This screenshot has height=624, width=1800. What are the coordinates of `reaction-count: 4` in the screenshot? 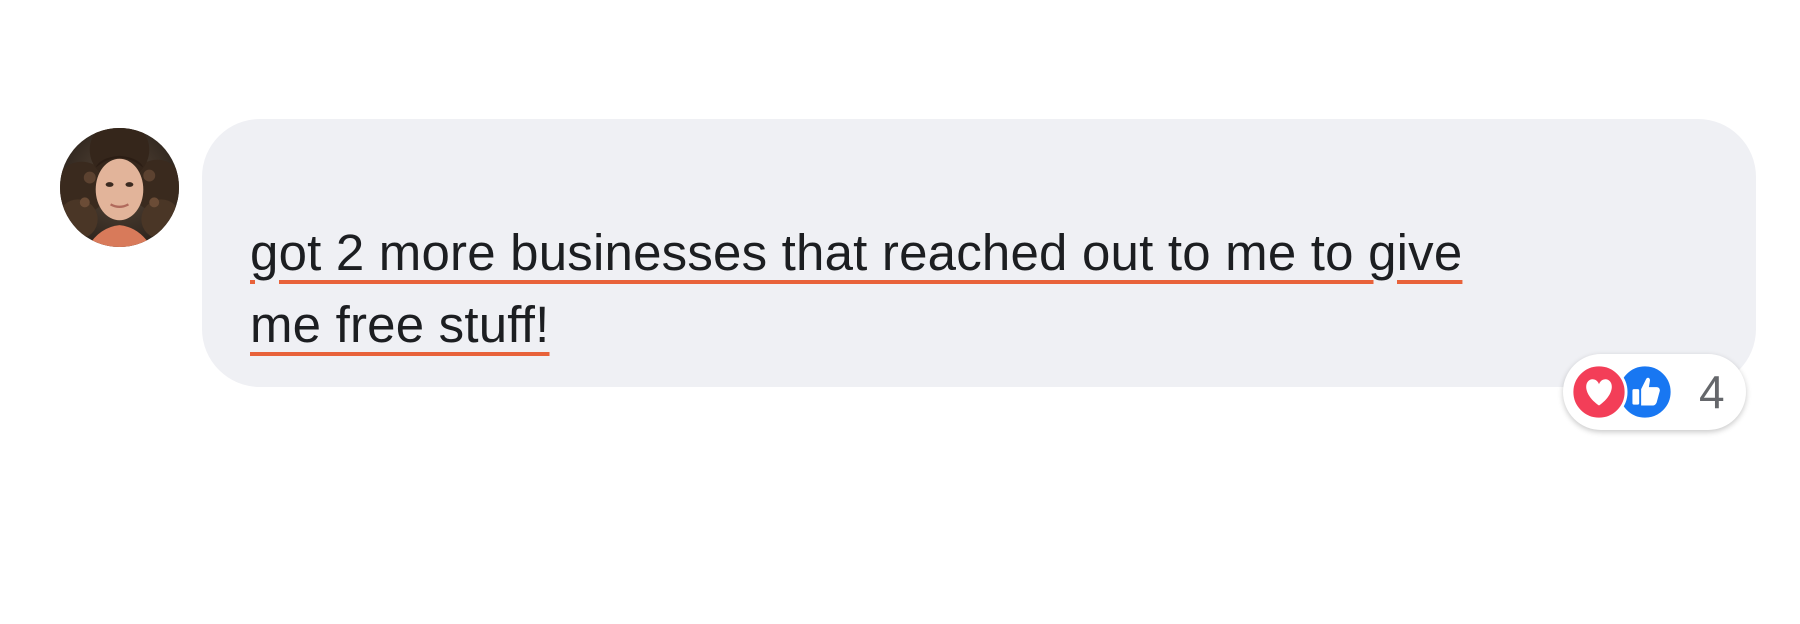 It's located at (1712, 392).